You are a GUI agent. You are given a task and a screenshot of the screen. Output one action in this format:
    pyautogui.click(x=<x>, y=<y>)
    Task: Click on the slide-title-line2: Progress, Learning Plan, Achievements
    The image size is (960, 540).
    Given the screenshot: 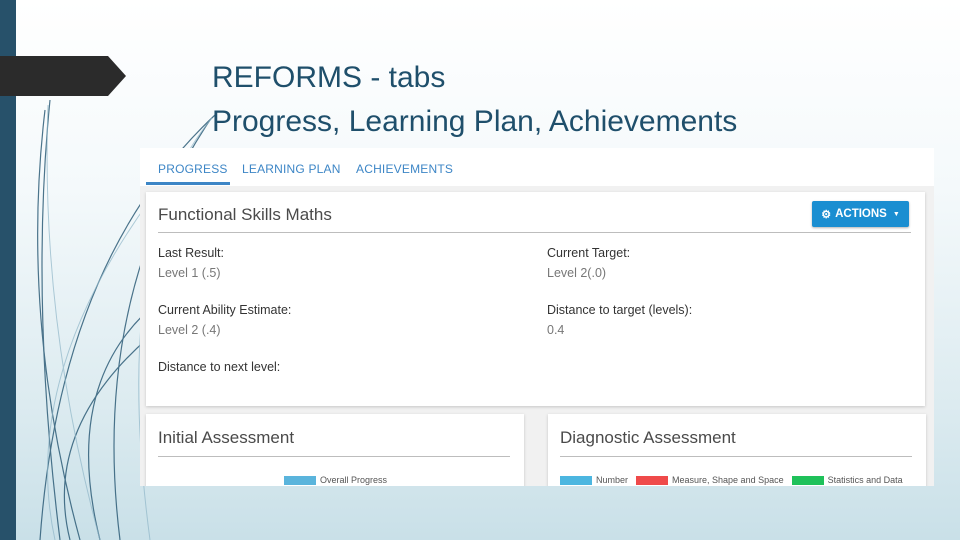 What is the action you would take?
    pyautogui.click(x=475, y=121)
    